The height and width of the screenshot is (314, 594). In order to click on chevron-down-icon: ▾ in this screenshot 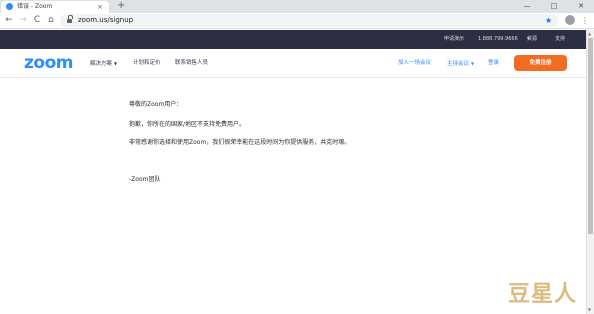, I will do `click(528, 39)`.